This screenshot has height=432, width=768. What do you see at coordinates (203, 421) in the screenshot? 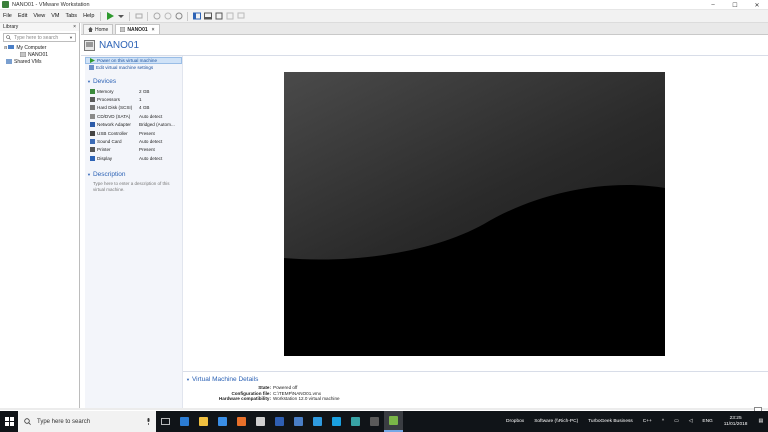
I see `taskbar-app-file-explorer` at bounding box center [203, 421].